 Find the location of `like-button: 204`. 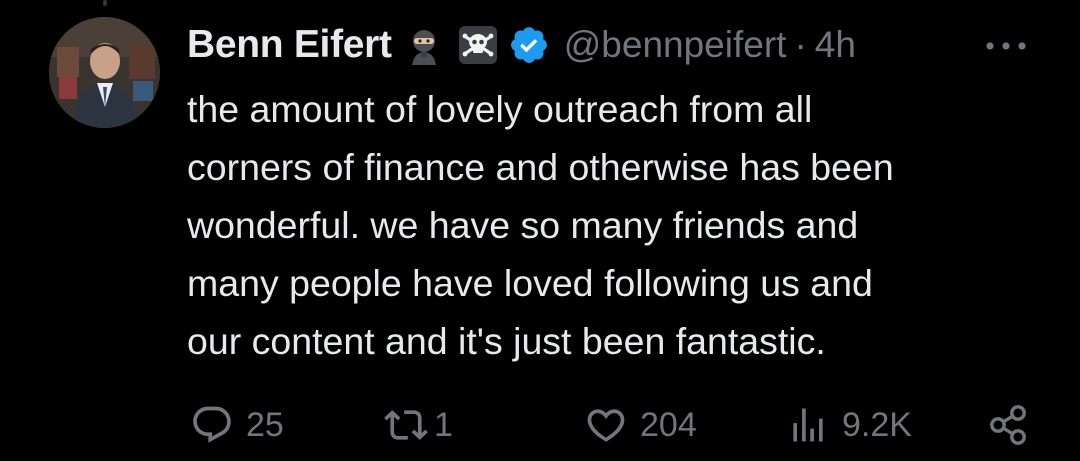

like-button: 204 is located at coordinates (640, 425).